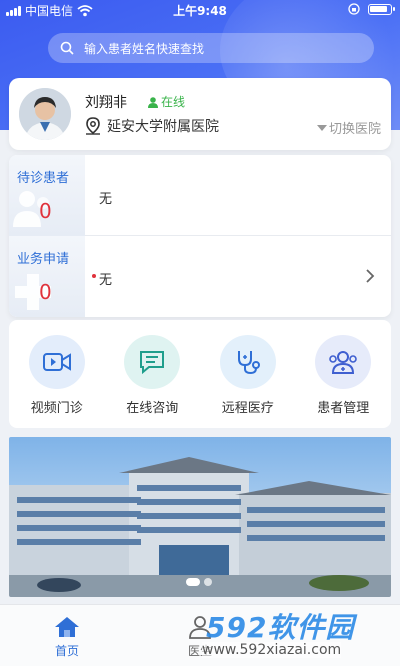 The image size is (400, 666). I want to click on dropdown-triangle-icon, so click(321, 127).